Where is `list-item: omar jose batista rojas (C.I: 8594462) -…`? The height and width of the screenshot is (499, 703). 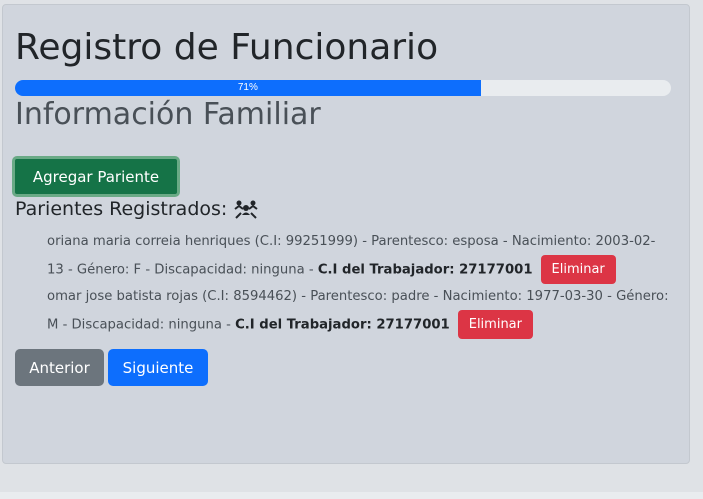
list-item: omar jose batista rojas (C.I: 8594462) -… is located at coordinates (359, 311).